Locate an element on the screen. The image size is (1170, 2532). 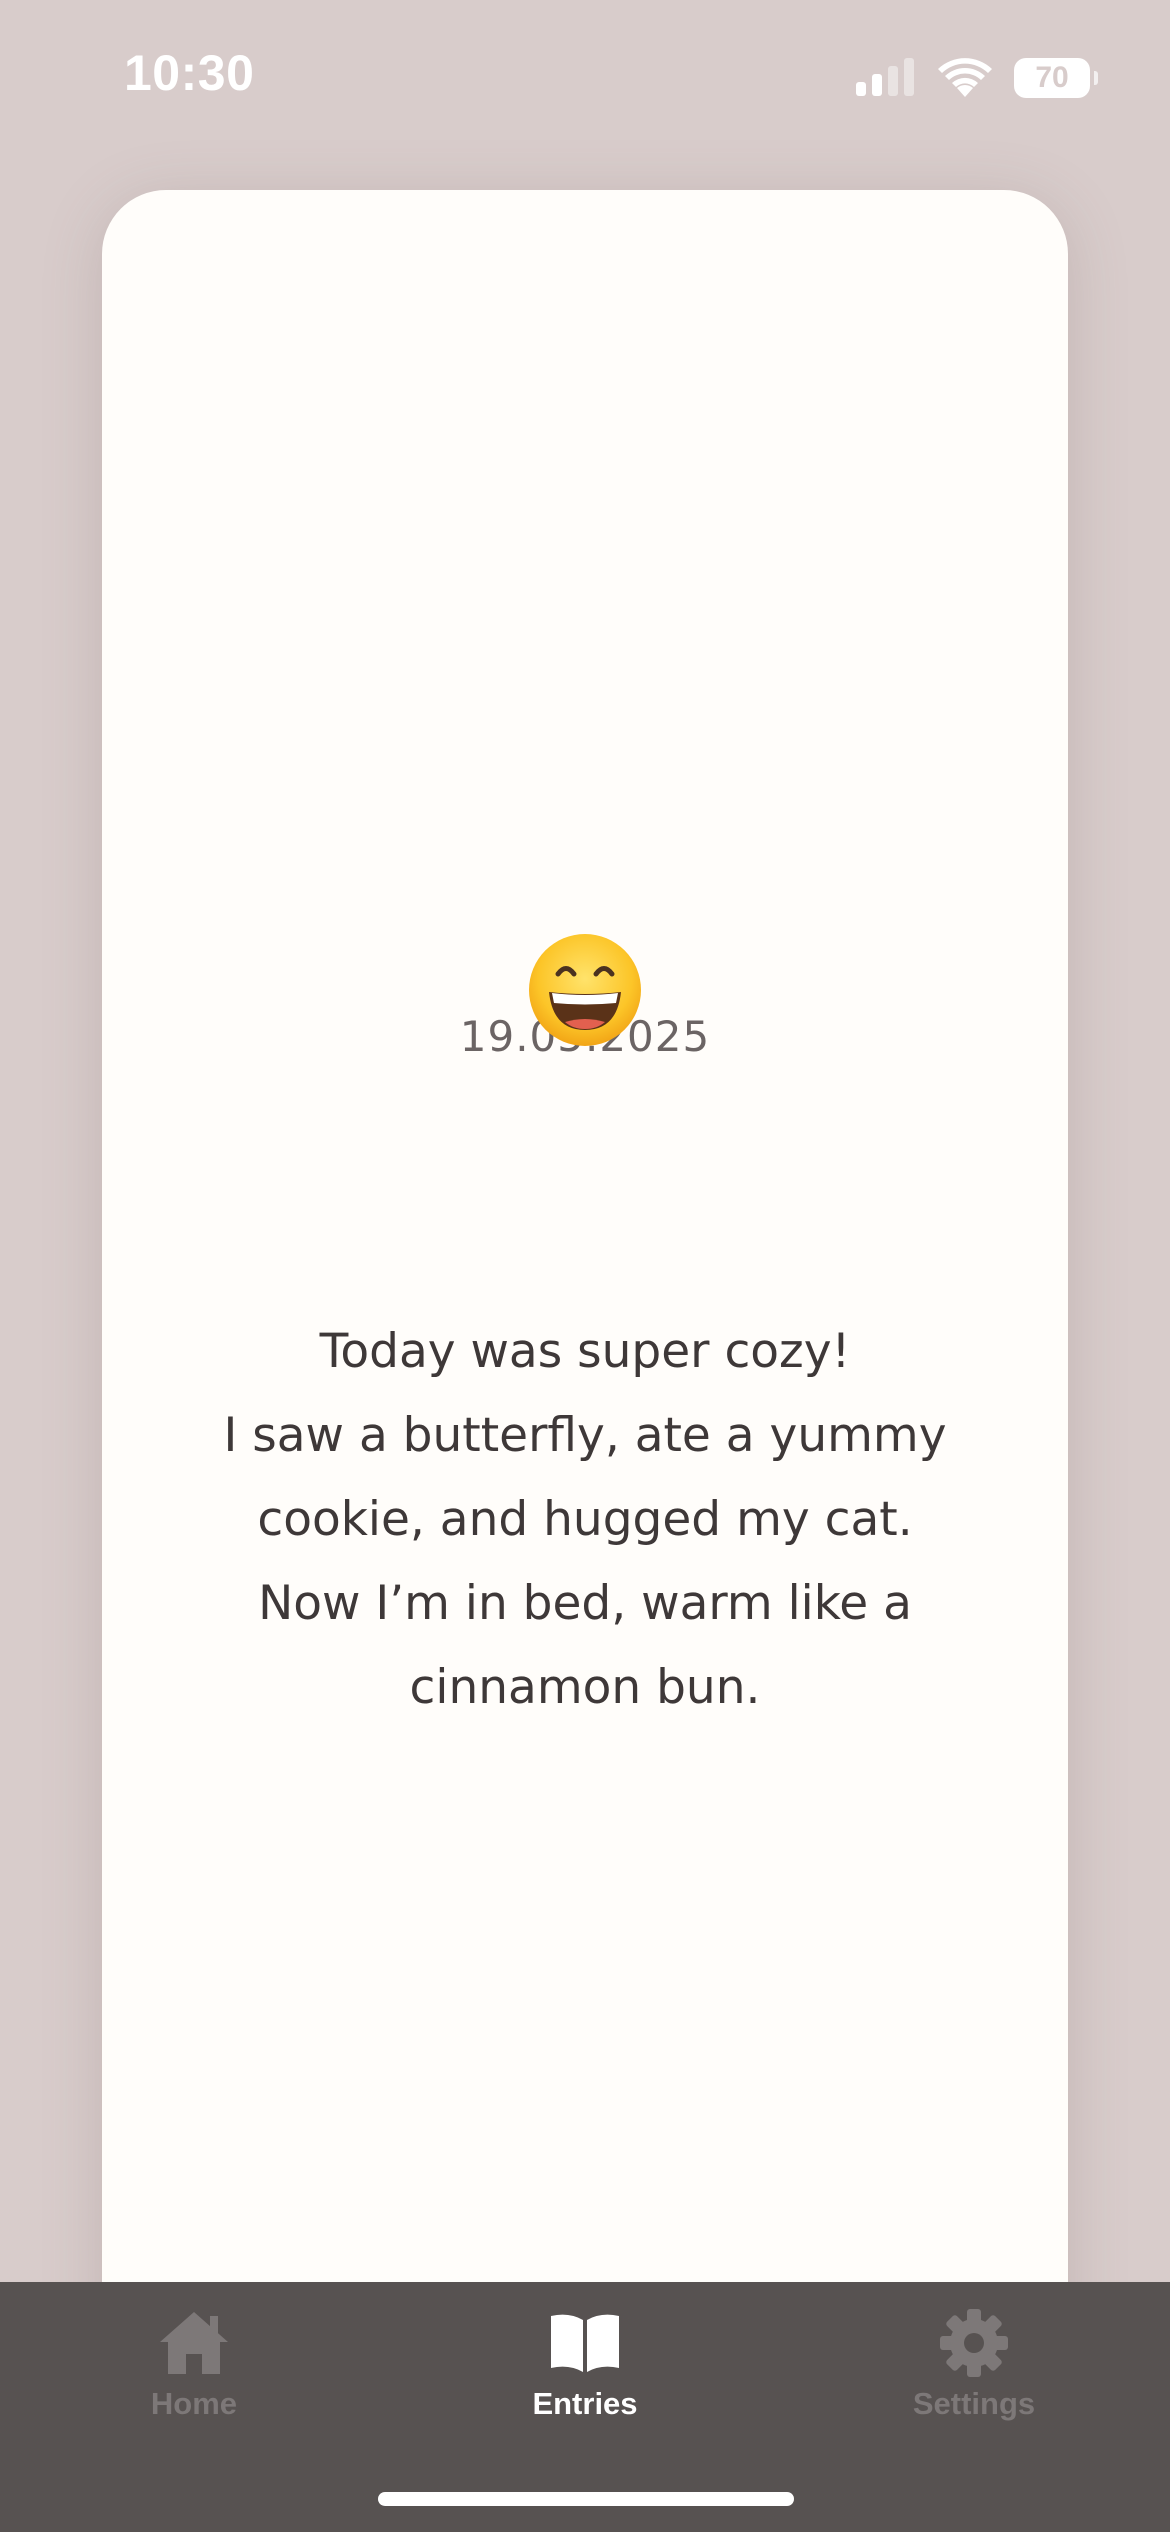
home-indicator is located at coordinates (586, 2499).